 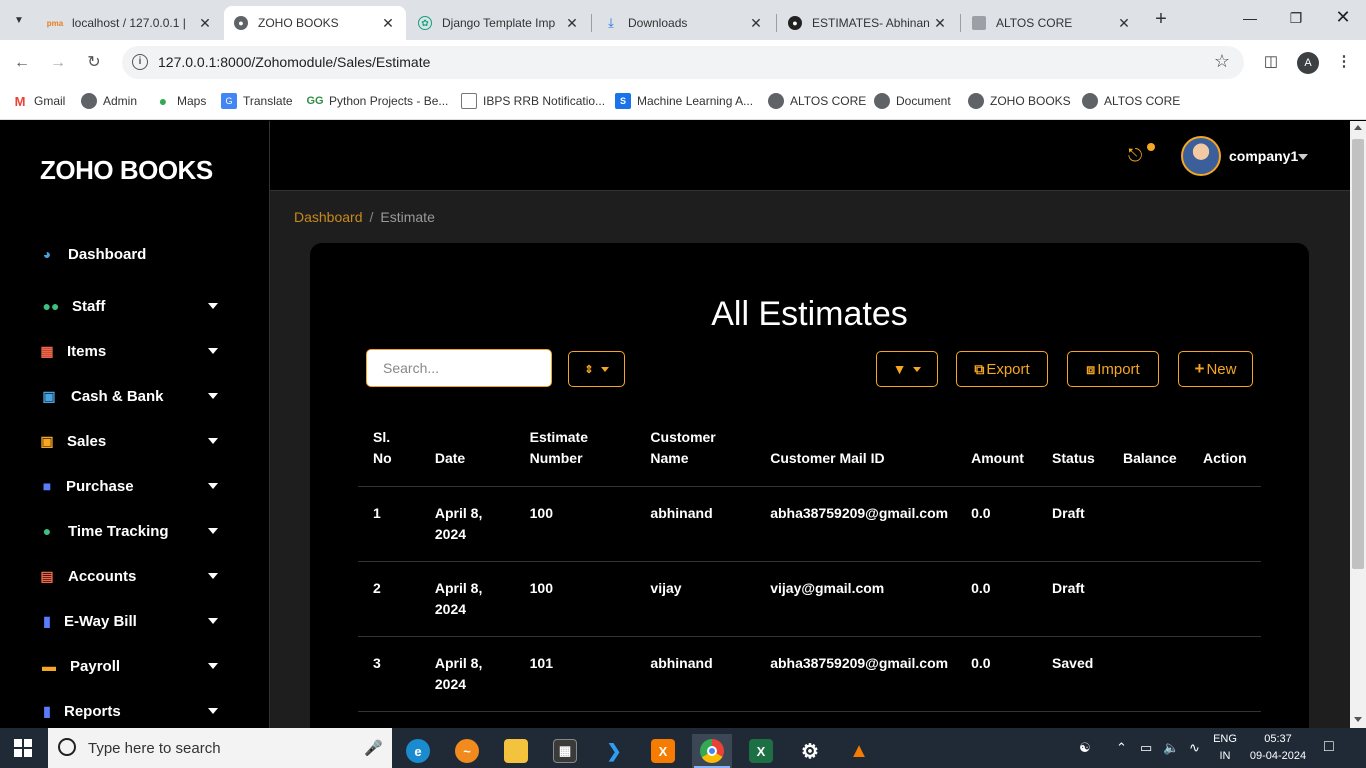 I want to click on notification-bell-icon: ⎋, so click(x=1135, y=155).